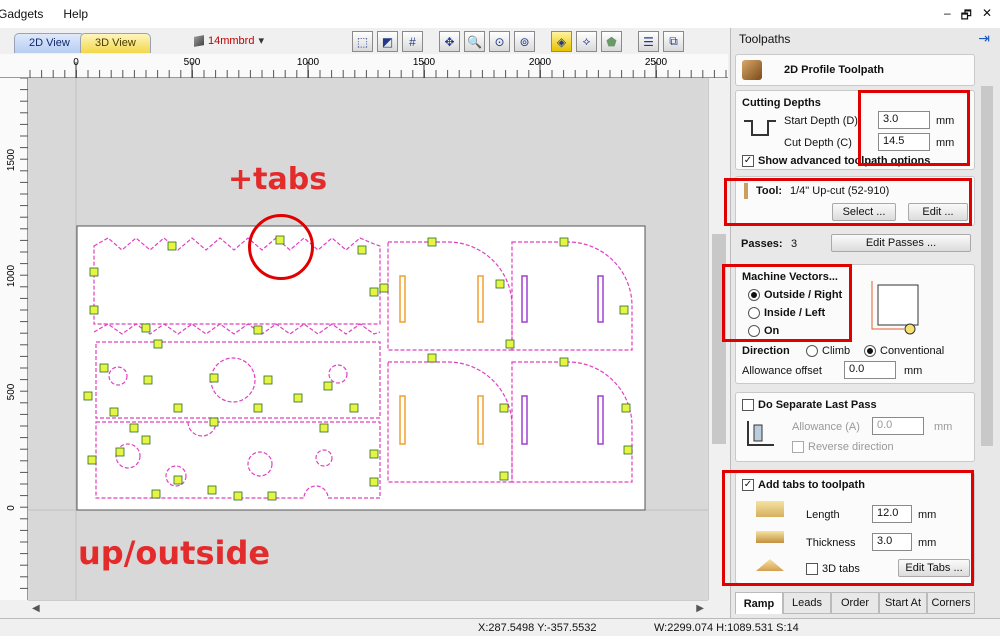 This screenshot has width=1000, height=636. I want to click on toolpath-preview-icon: ◈, so click(561, 41).